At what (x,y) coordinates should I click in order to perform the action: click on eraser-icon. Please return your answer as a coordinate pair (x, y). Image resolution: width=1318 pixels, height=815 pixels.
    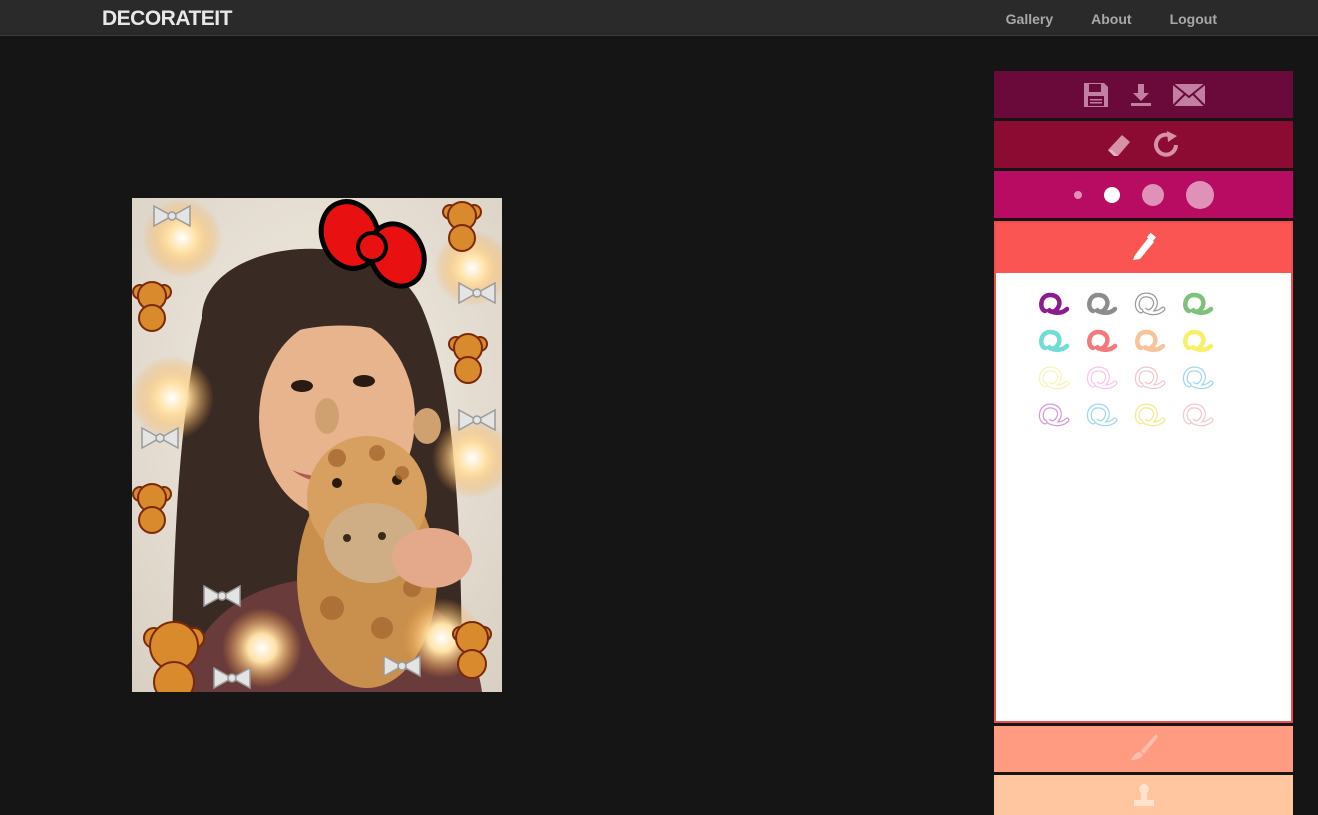
    Looking at the image, I should click on (1119, 145).